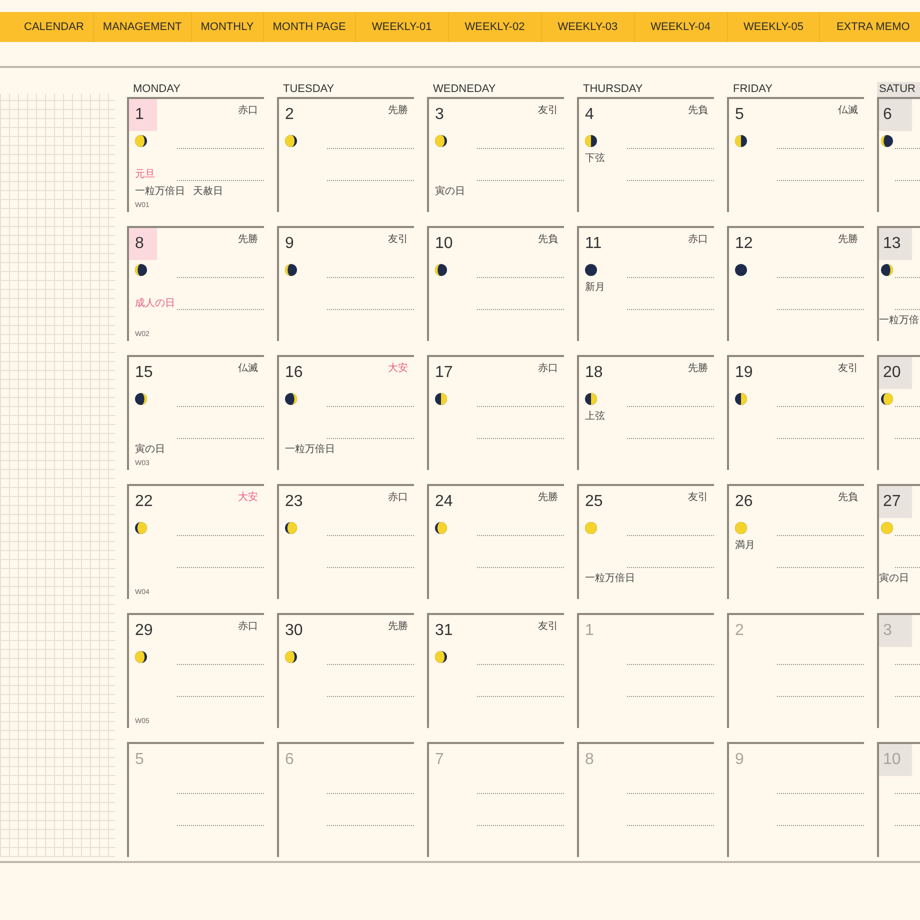 Image resolution: width=920 pixels, height=920 pixels. Describe the element at coordinates (155, 303) in the screenshot. I see `holiday-name: 成人の日` at that location.